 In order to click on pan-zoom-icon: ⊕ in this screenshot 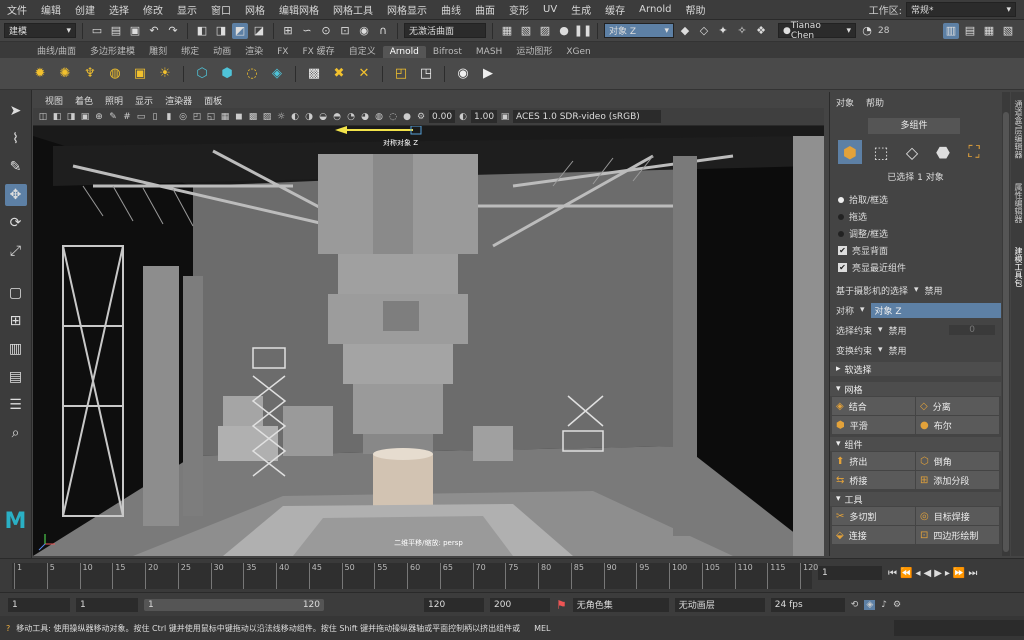, I will do `click(99, 117)`.